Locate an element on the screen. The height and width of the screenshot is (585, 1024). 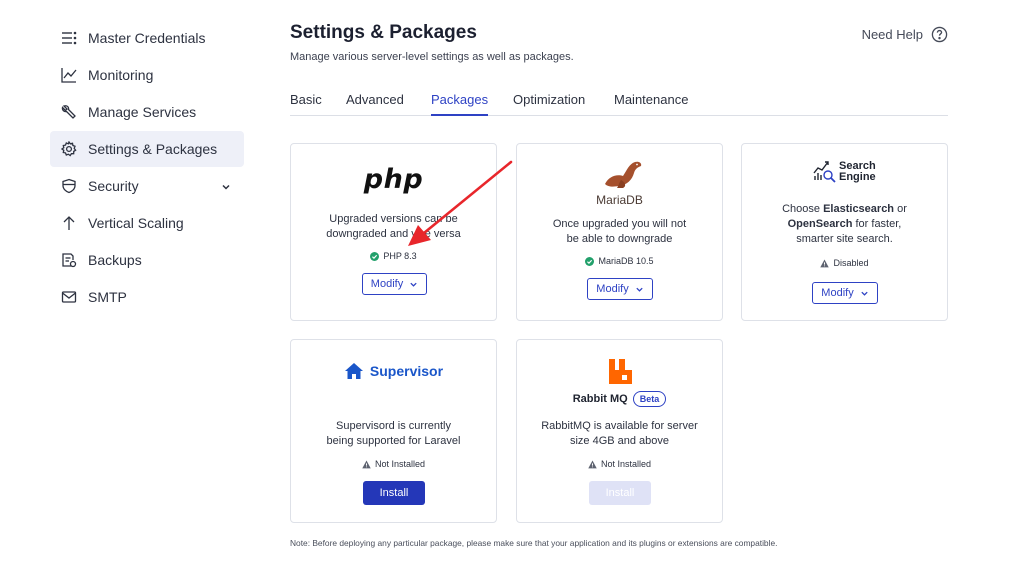
sidebar-item-settings-packages: Settings & Packages is located at coordinates (147, 149).